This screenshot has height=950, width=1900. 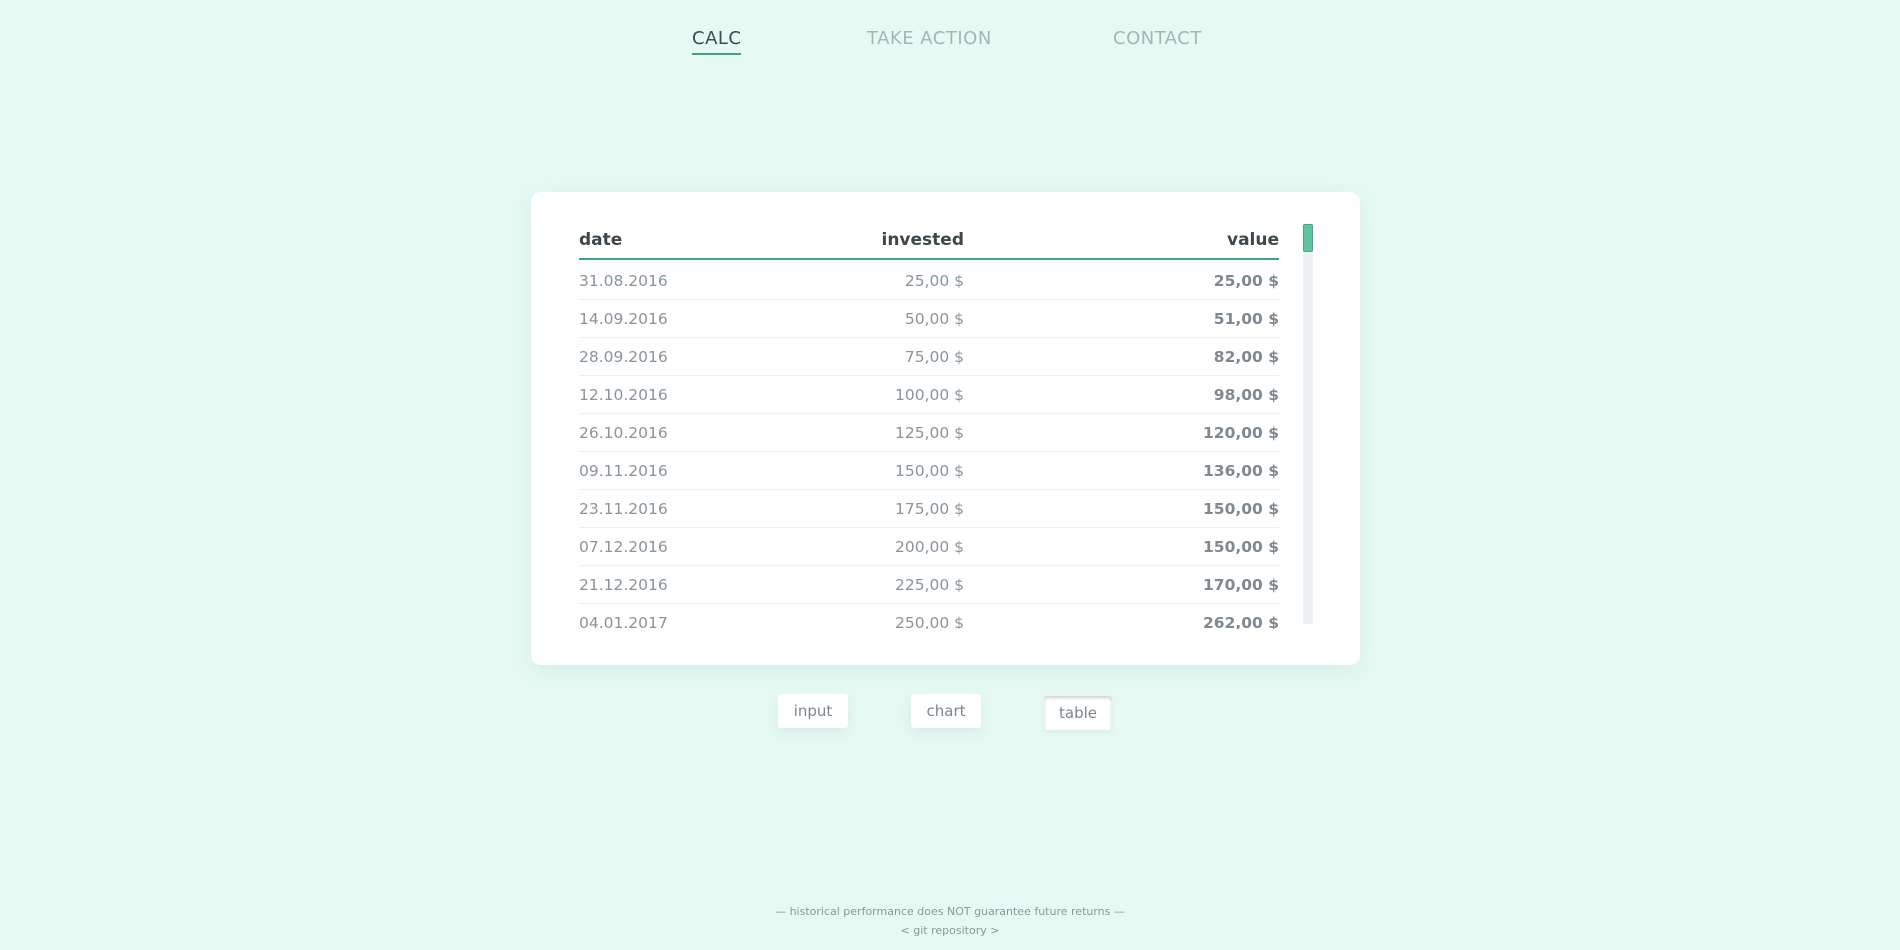 I want to click on table-row: 09.11.2016 150,00 $ 136,00 $, so click(x=929, y=471).